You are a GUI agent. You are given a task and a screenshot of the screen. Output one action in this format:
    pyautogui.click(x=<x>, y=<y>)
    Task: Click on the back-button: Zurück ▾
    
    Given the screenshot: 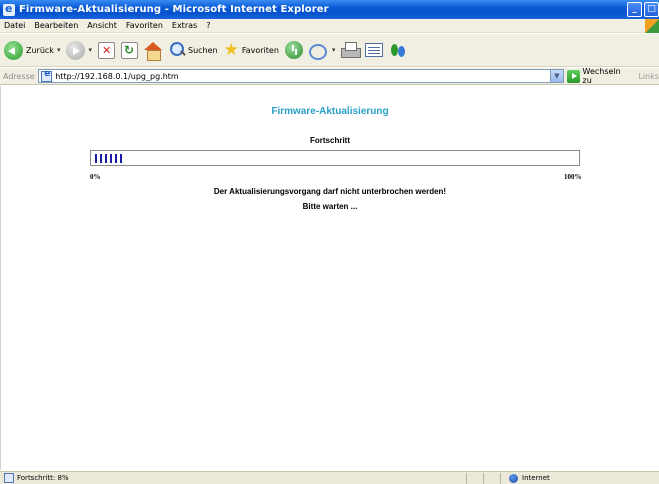 What is the action you would take?
    pyautogui.click(x=32, y=50)
    